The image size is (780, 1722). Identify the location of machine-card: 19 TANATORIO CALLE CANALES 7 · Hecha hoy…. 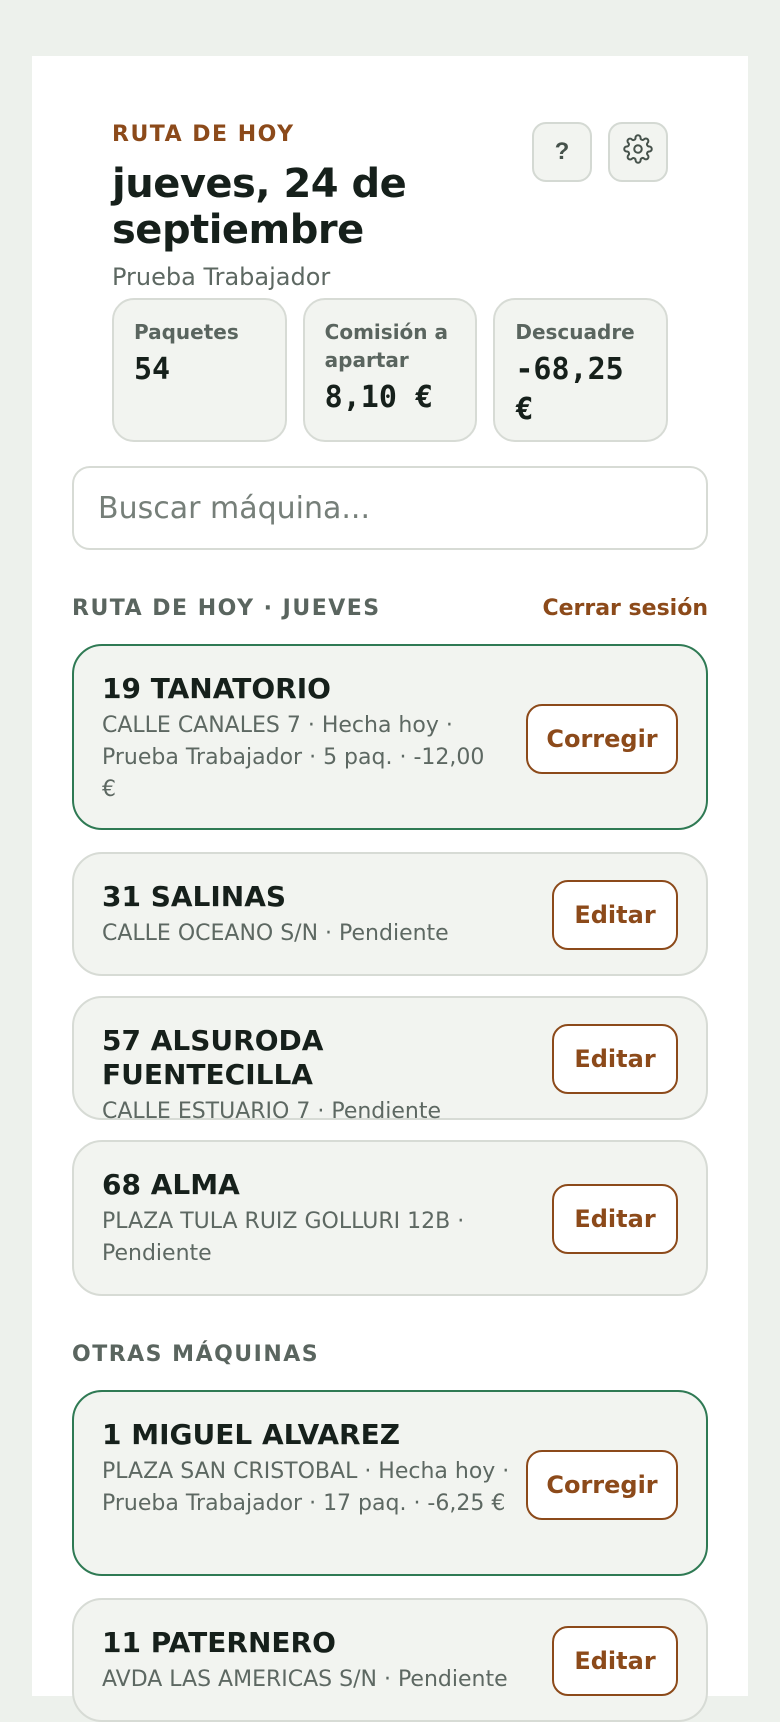
(390, 737).